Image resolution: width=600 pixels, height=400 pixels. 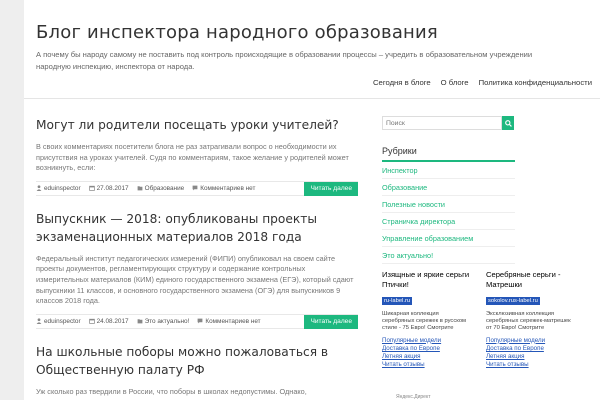 What do you see at coordinates (448, 221) in the screenshot?
I see `category-item: Страничка директора` at bounding box center [448, 221].